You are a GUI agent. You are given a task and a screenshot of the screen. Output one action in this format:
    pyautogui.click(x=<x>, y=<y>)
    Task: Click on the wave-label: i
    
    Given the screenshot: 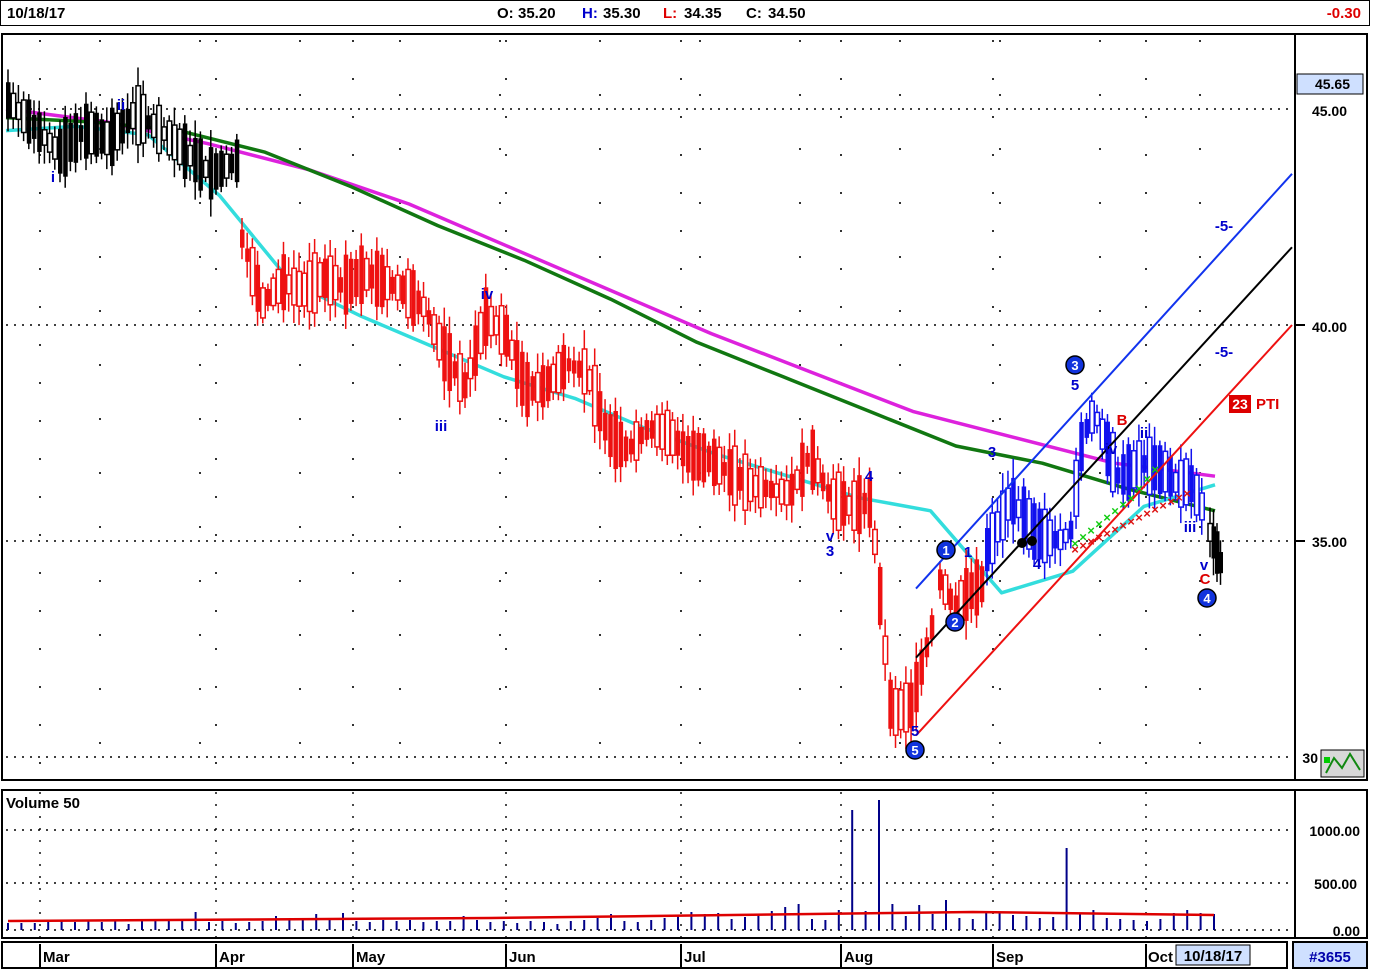 What is the action you would take?
    pyautogui.click(x=53, y=177)
    